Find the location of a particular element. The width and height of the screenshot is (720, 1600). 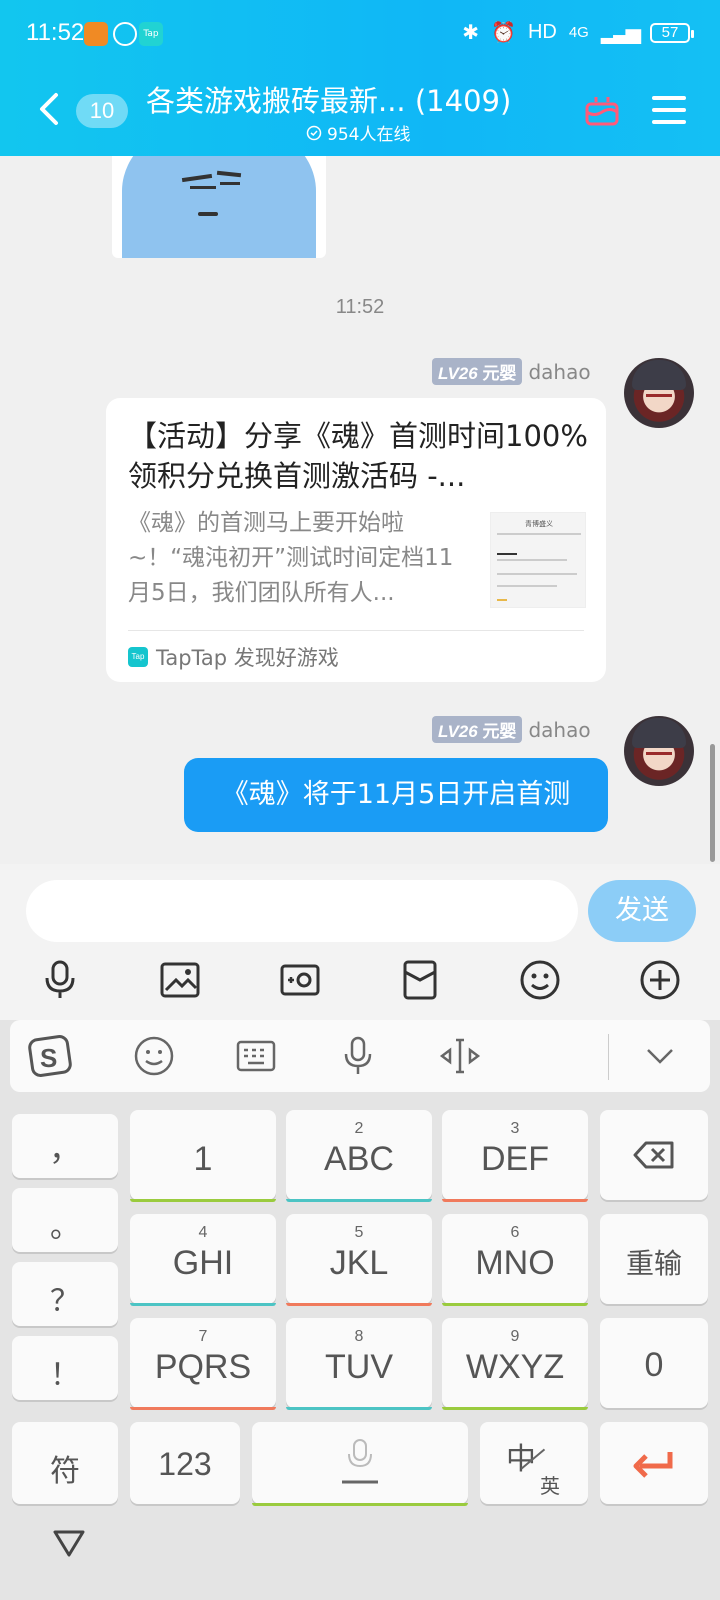

chat-scrollbar is located at coordinates (712, 803).